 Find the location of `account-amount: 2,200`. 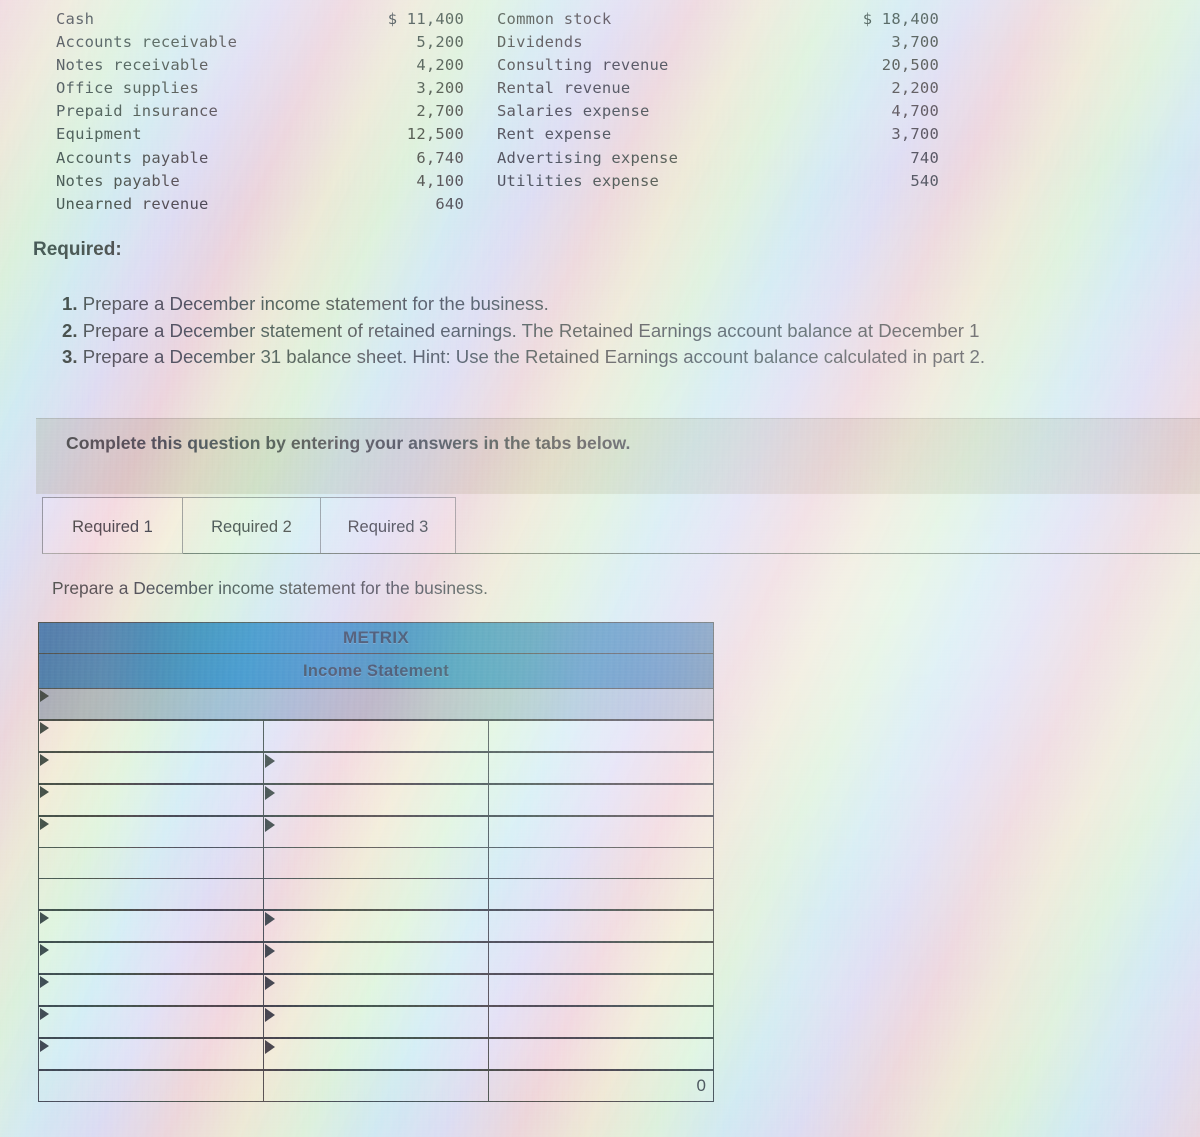

account-amount: 2,200 is located at coordinates (915, 88).